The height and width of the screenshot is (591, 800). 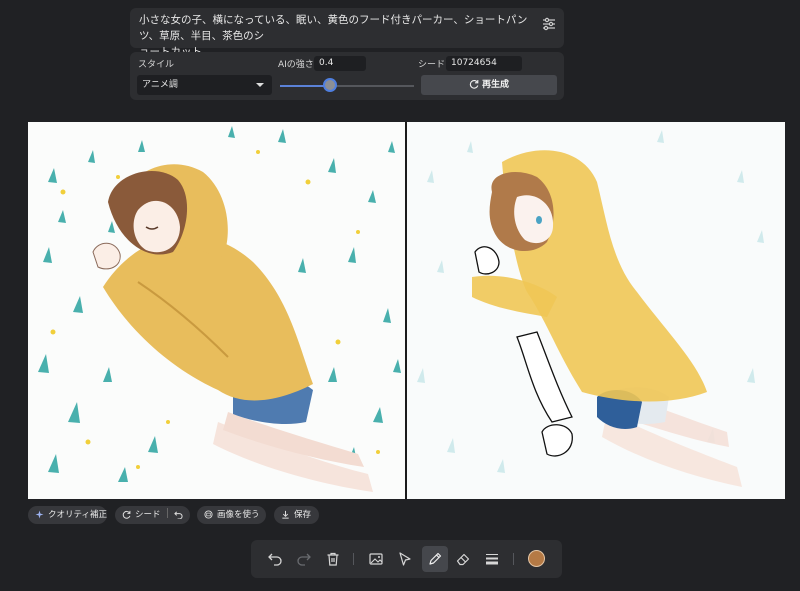 I want to click on use-image-label: 画像を使う, so click(x=238, y=515).